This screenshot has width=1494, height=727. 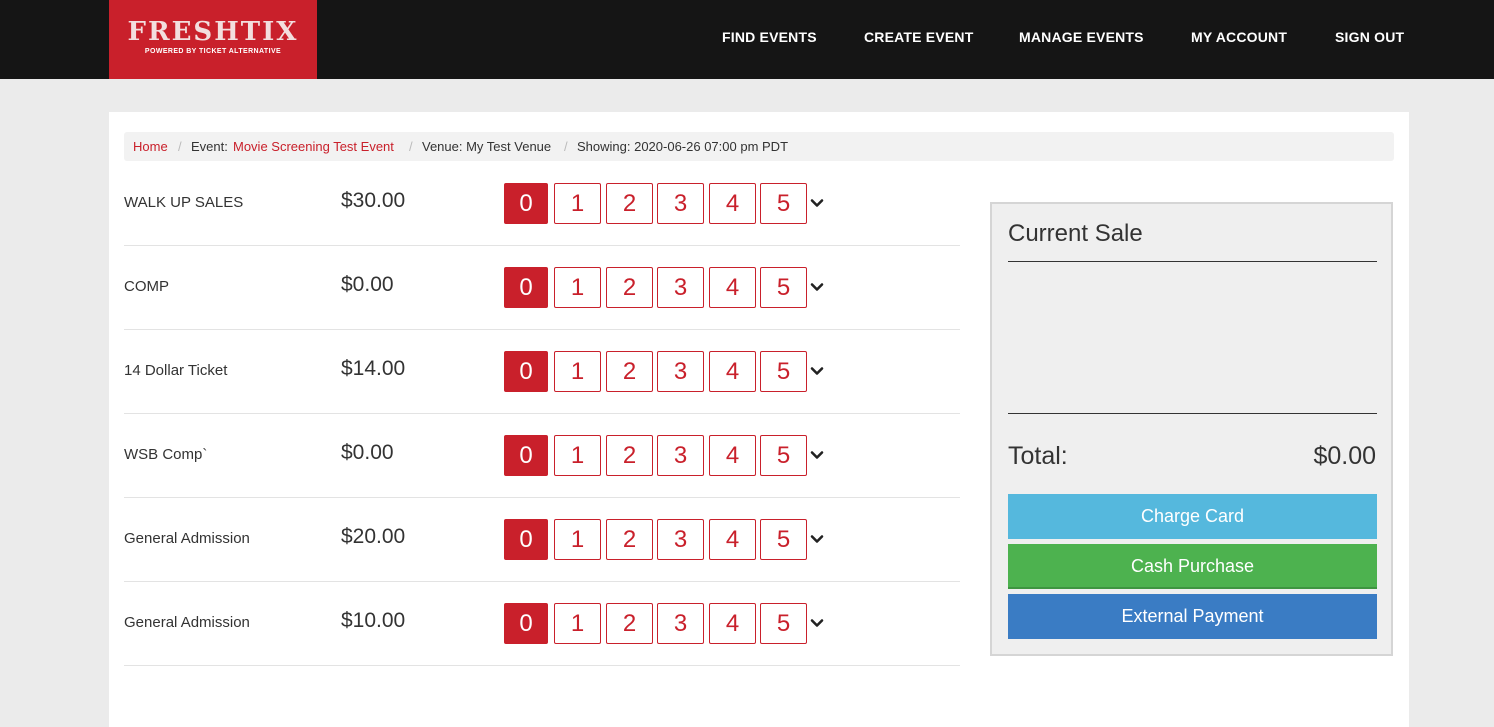 What do you see at coordinates (146, 286) in the screenshot?
I see `ticket-name: COMP` at bounding box center [146, 286].